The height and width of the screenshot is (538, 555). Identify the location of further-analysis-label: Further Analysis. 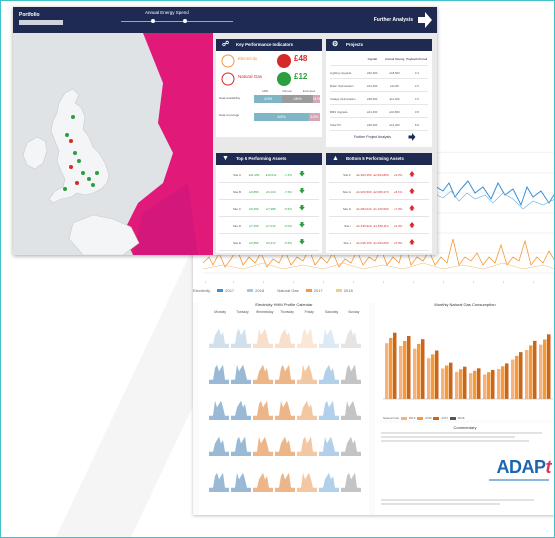
(393, 20).